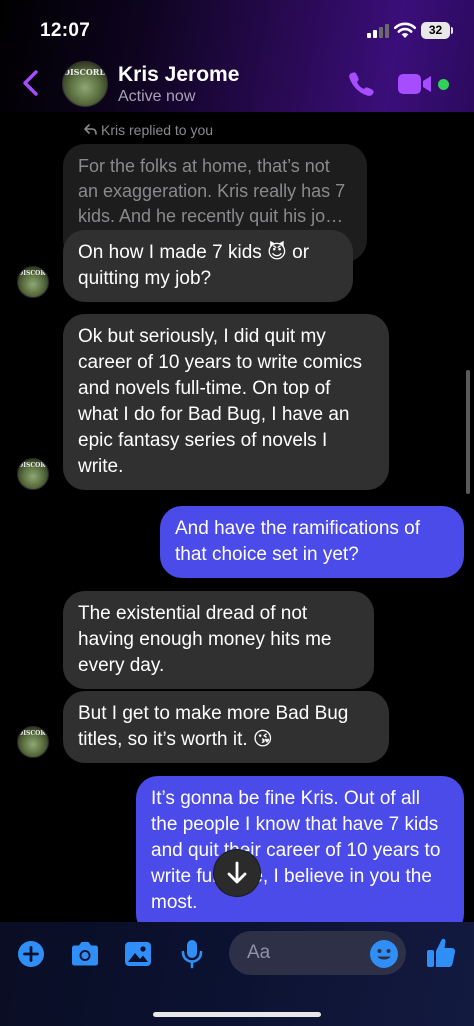 This screenshot has height=1026, width=474. What do you see at coordinates (65, 30) in the screenshot?
I see `status-time: 12:07` at bounding box center [65, 30].